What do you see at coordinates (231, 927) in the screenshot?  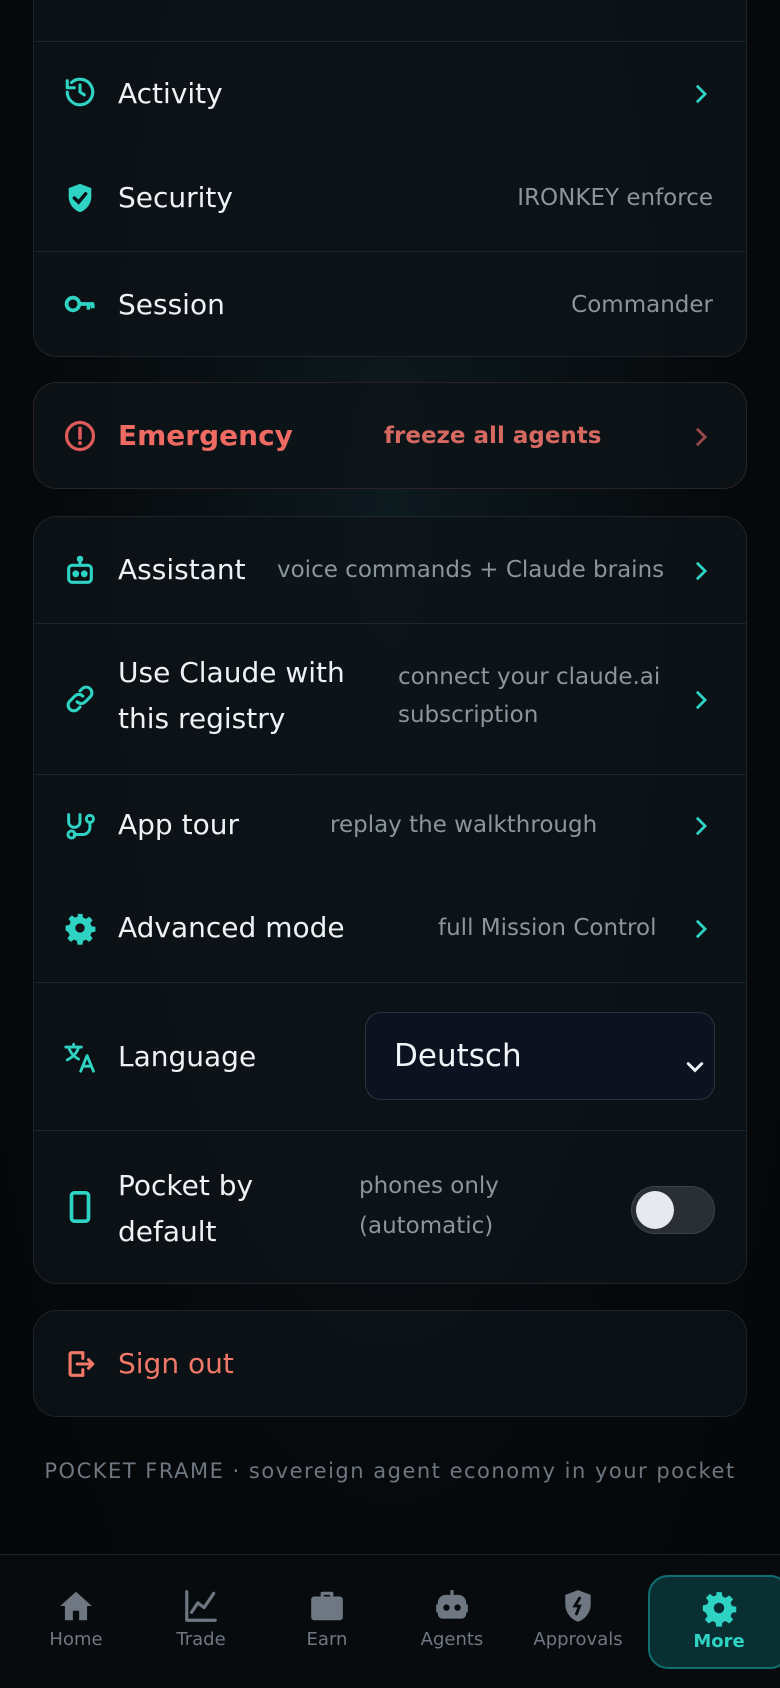 I see `advanced-label: Advanced mode` at bounding box center [231, 927].